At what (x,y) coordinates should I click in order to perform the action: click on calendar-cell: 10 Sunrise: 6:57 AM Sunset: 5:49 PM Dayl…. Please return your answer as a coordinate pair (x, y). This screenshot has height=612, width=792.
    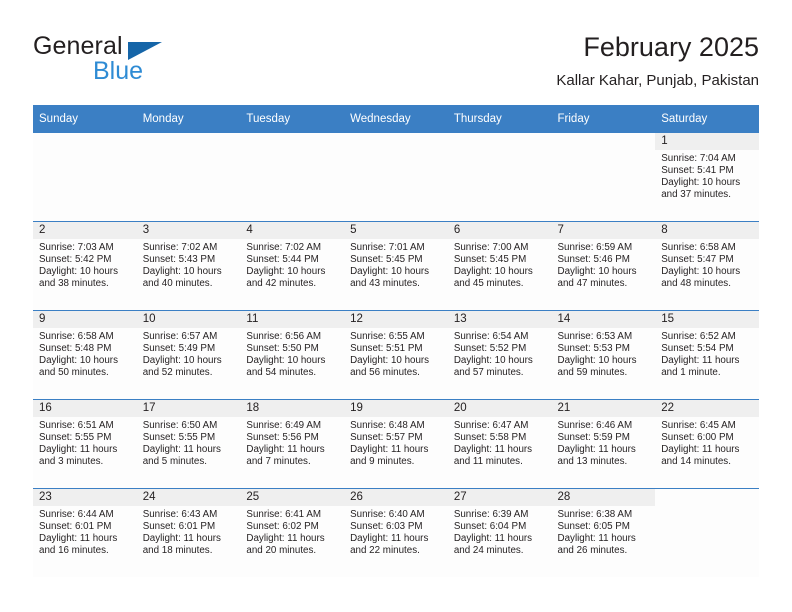
    Looking at the image, I should click on (188, 355).